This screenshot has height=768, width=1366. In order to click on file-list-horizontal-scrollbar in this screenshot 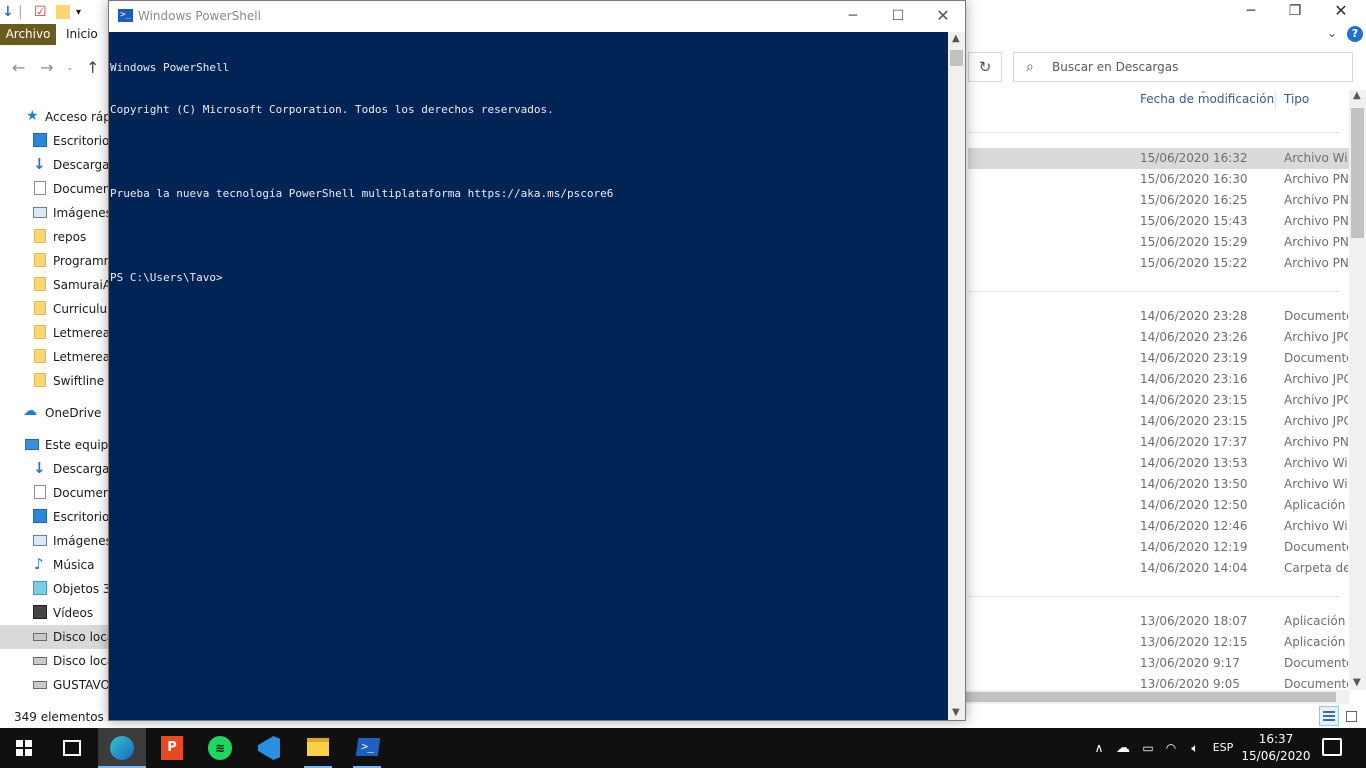, I will do `click(1157, 697)`.